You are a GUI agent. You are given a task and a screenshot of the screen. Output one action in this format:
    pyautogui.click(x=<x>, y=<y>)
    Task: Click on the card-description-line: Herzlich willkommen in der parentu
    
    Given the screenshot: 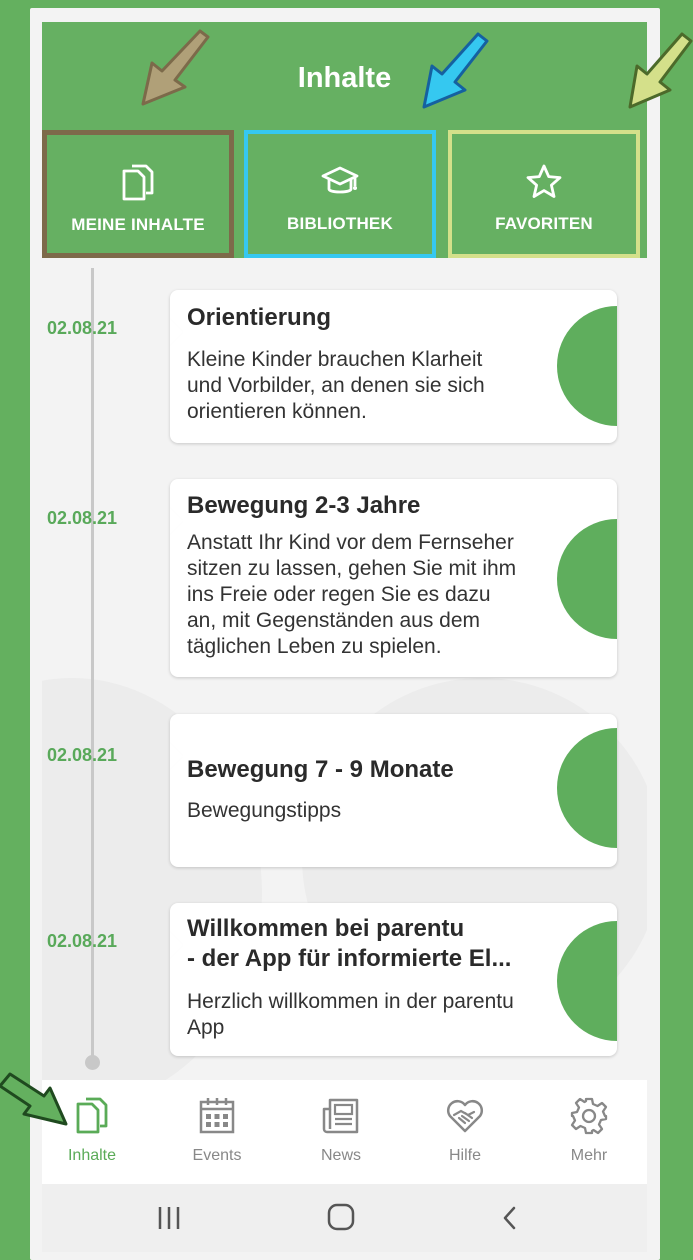 What is the action you would take?
    pyautogui.click(x=350, y=1001)
    